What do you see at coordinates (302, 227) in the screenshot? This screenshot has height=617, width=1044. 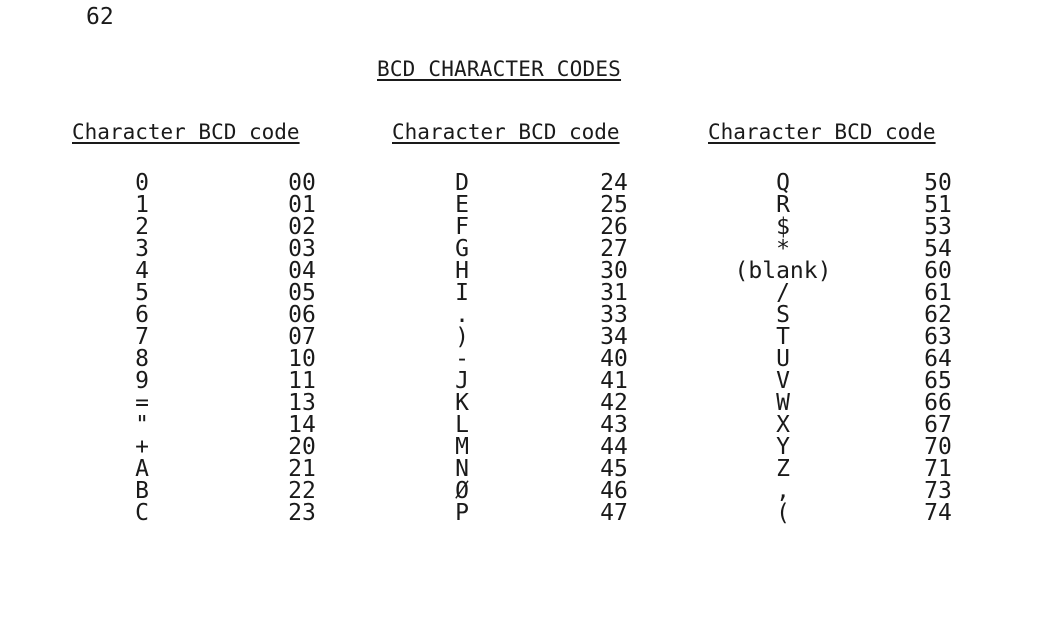 I see `bcd-code-cell: 02` at bounding box center [302, 227].